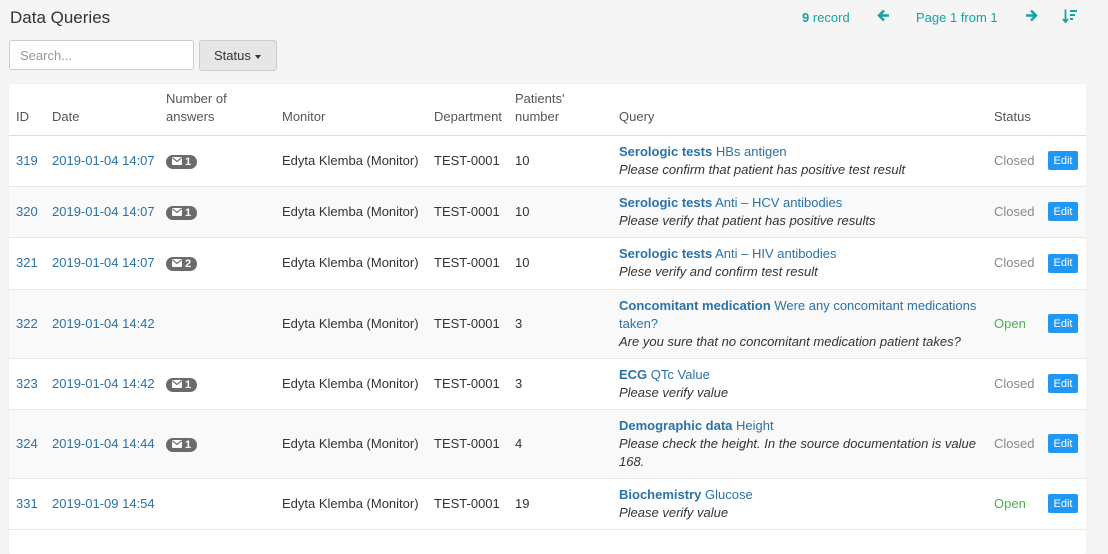 The image size is (1108, 554). Describe the element at coordinates (751, 151) in the screenshot. I see `query-subject: HBs antigen` at that location.